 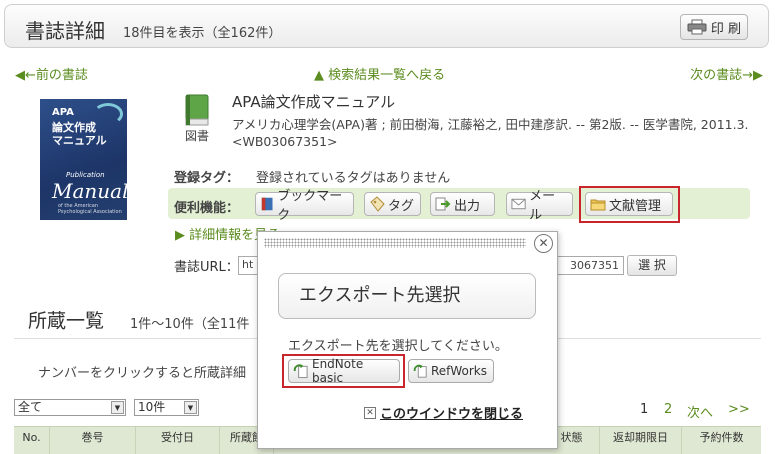 What do you see at coordinates (51, 73) in the screenshot?
I see `prev-record-link: ◀←前の書誌` at bounding box center [51, 73].